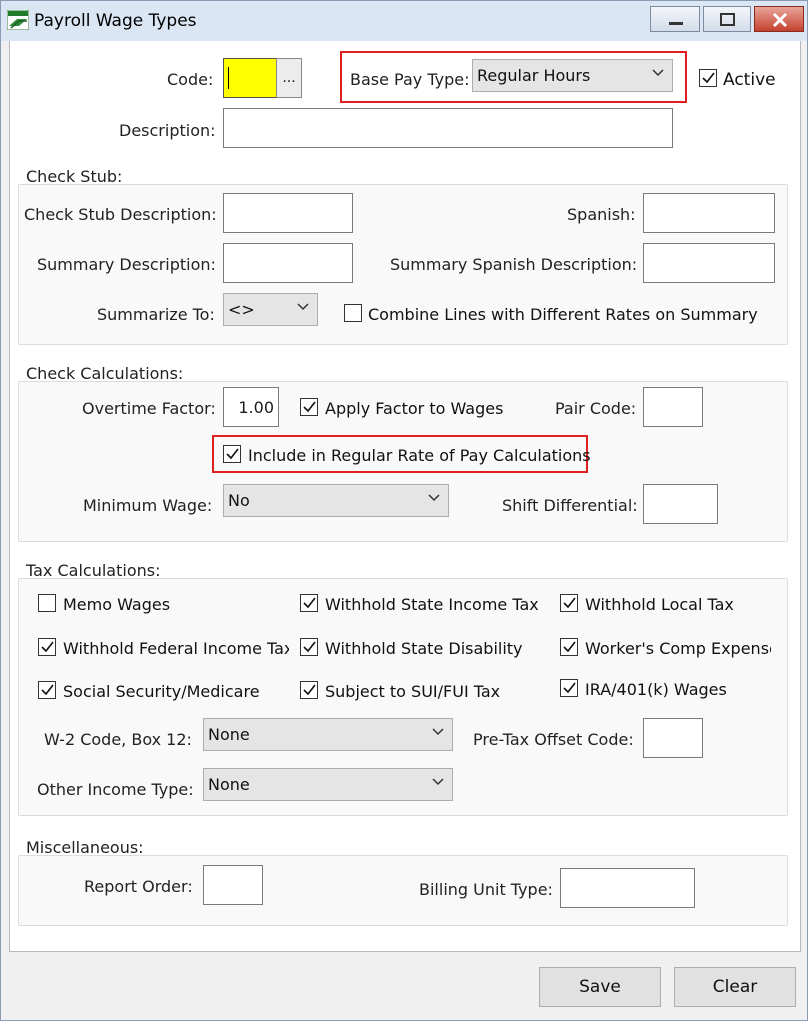 Image resolution: width=808 pixels, height=1021 pixels. What do you see at coordinates (432, 604) in the screenshot?
I see `withhold-state-income-label: Withhold State Income Tax` at bounding box center [432, 604].